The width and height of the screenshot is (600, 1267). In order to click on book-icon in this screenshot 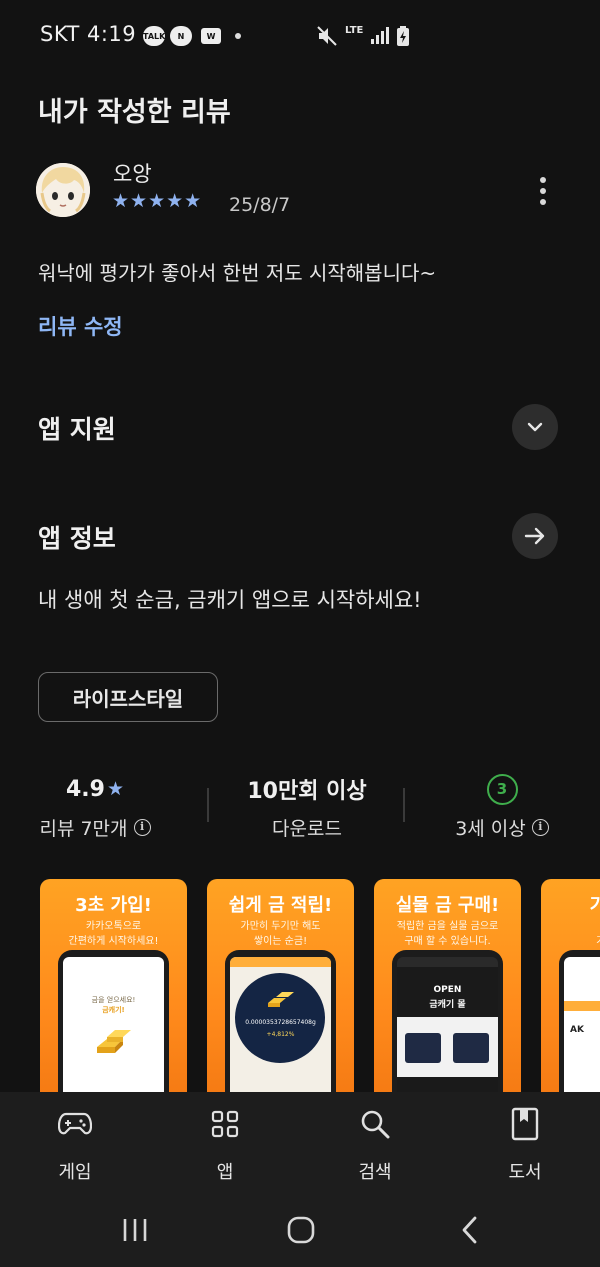, I will do `click(525, 1124)`.